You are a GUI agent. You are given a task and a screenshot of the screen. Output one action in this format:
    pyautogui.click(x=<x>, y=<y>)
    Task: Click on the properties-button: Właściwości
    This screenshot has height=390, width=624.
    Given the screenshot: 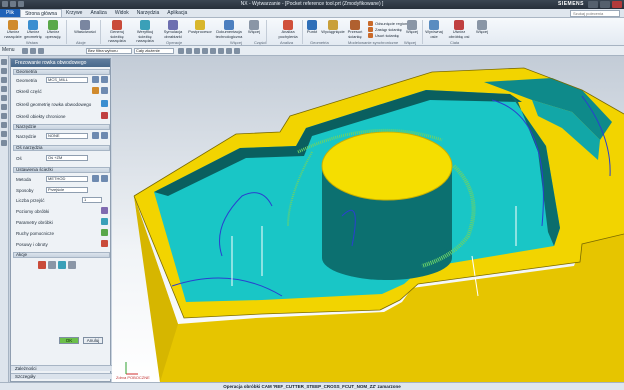 What is the action you would take?
    pyautogui.click(x=85, y=31)
    